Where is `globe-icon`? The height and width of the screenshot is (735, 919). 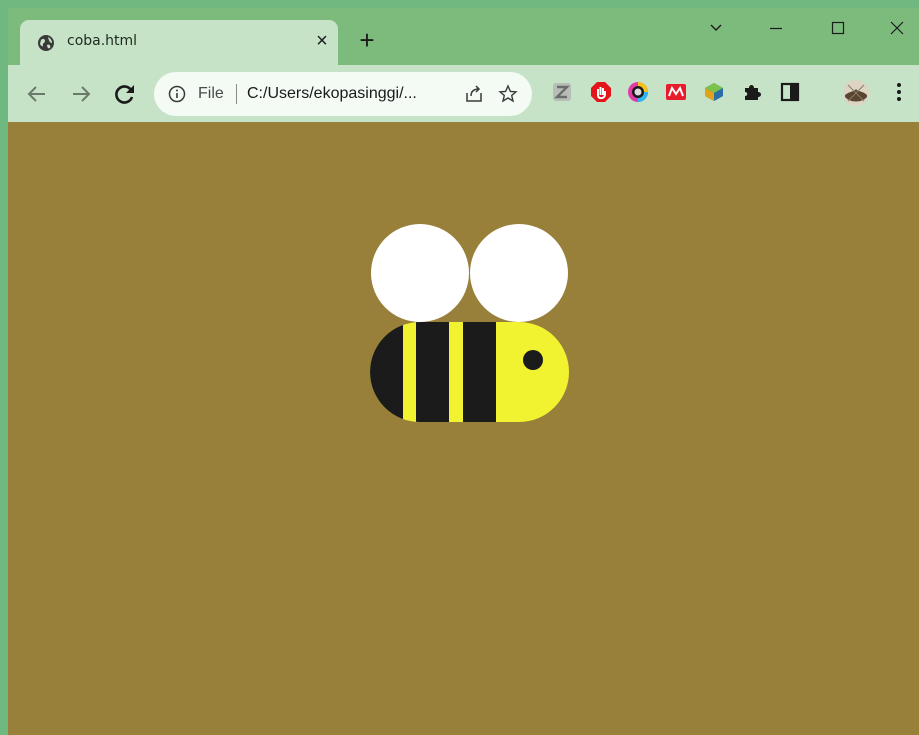
globe-icon is located at coordinates (46, 43).